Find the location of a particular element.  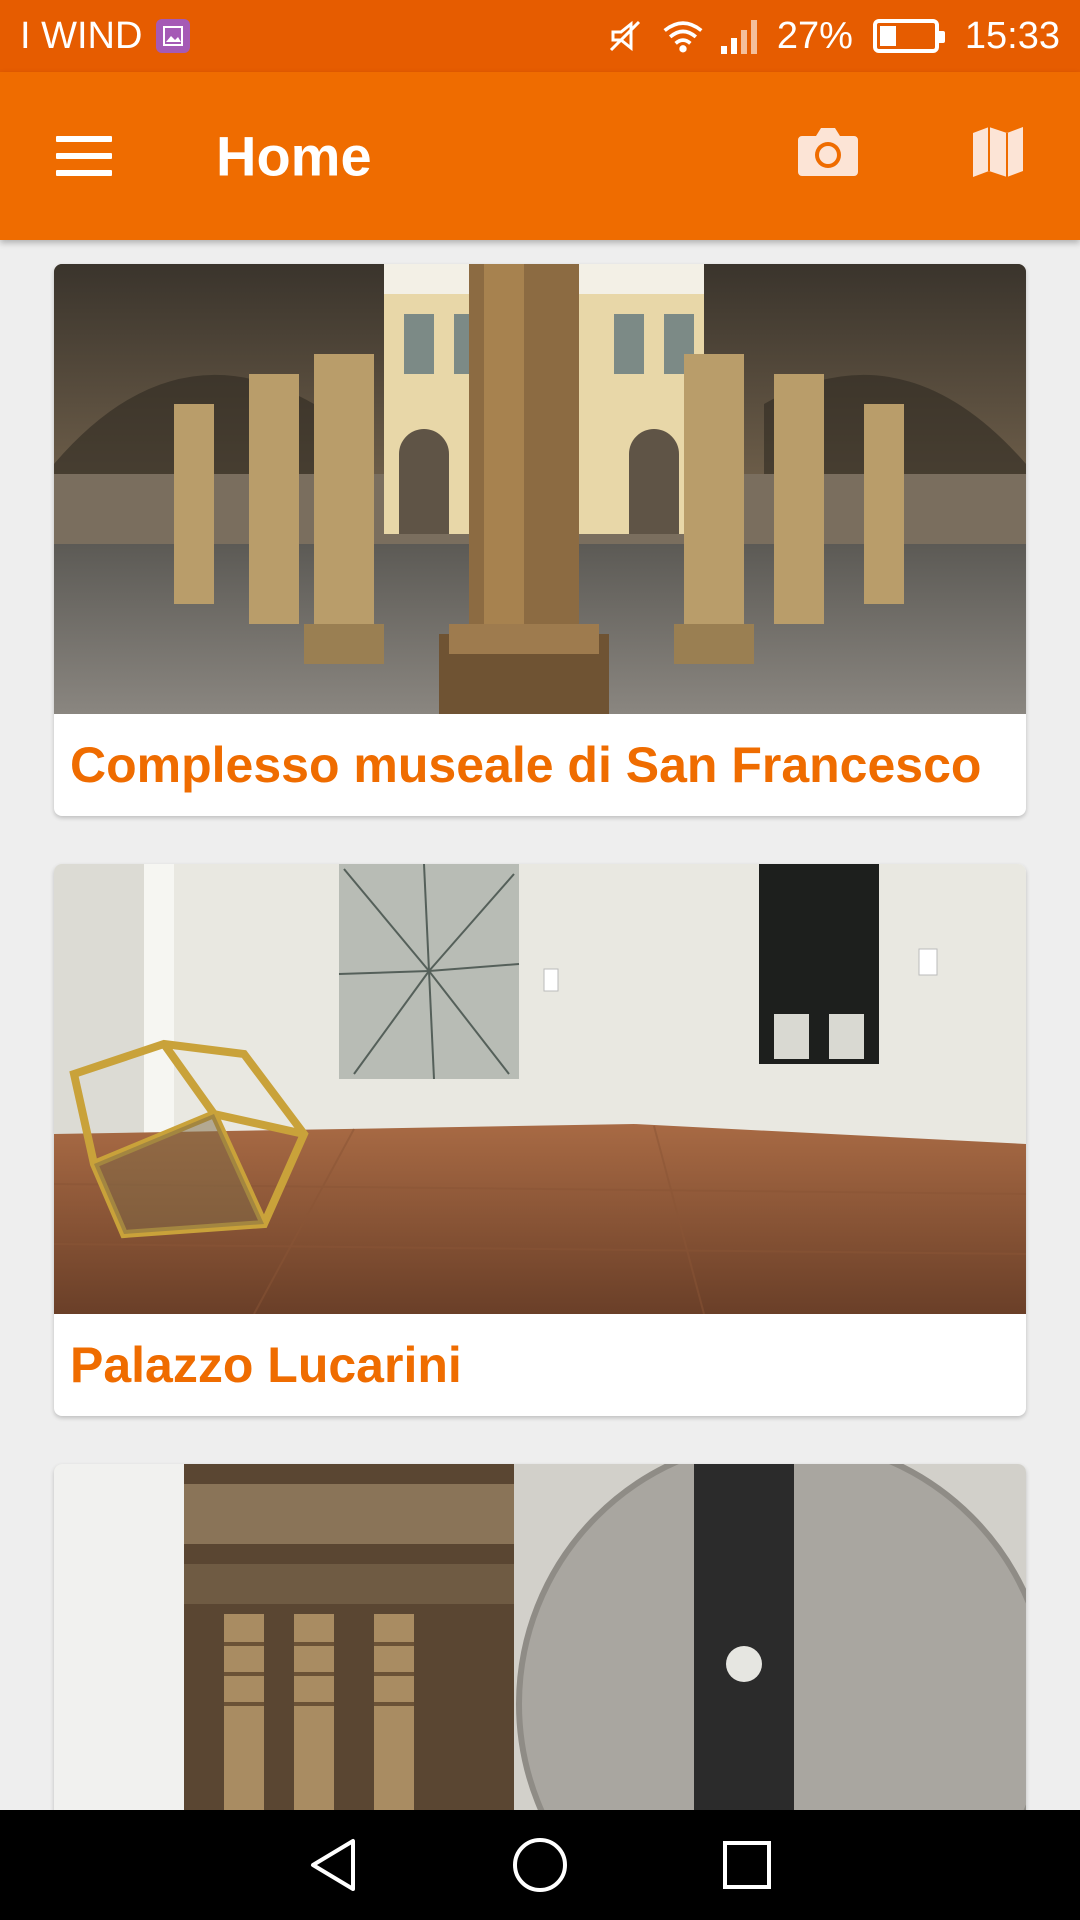

status-right: 27% 15:33 is located at coordinates (831, 36).